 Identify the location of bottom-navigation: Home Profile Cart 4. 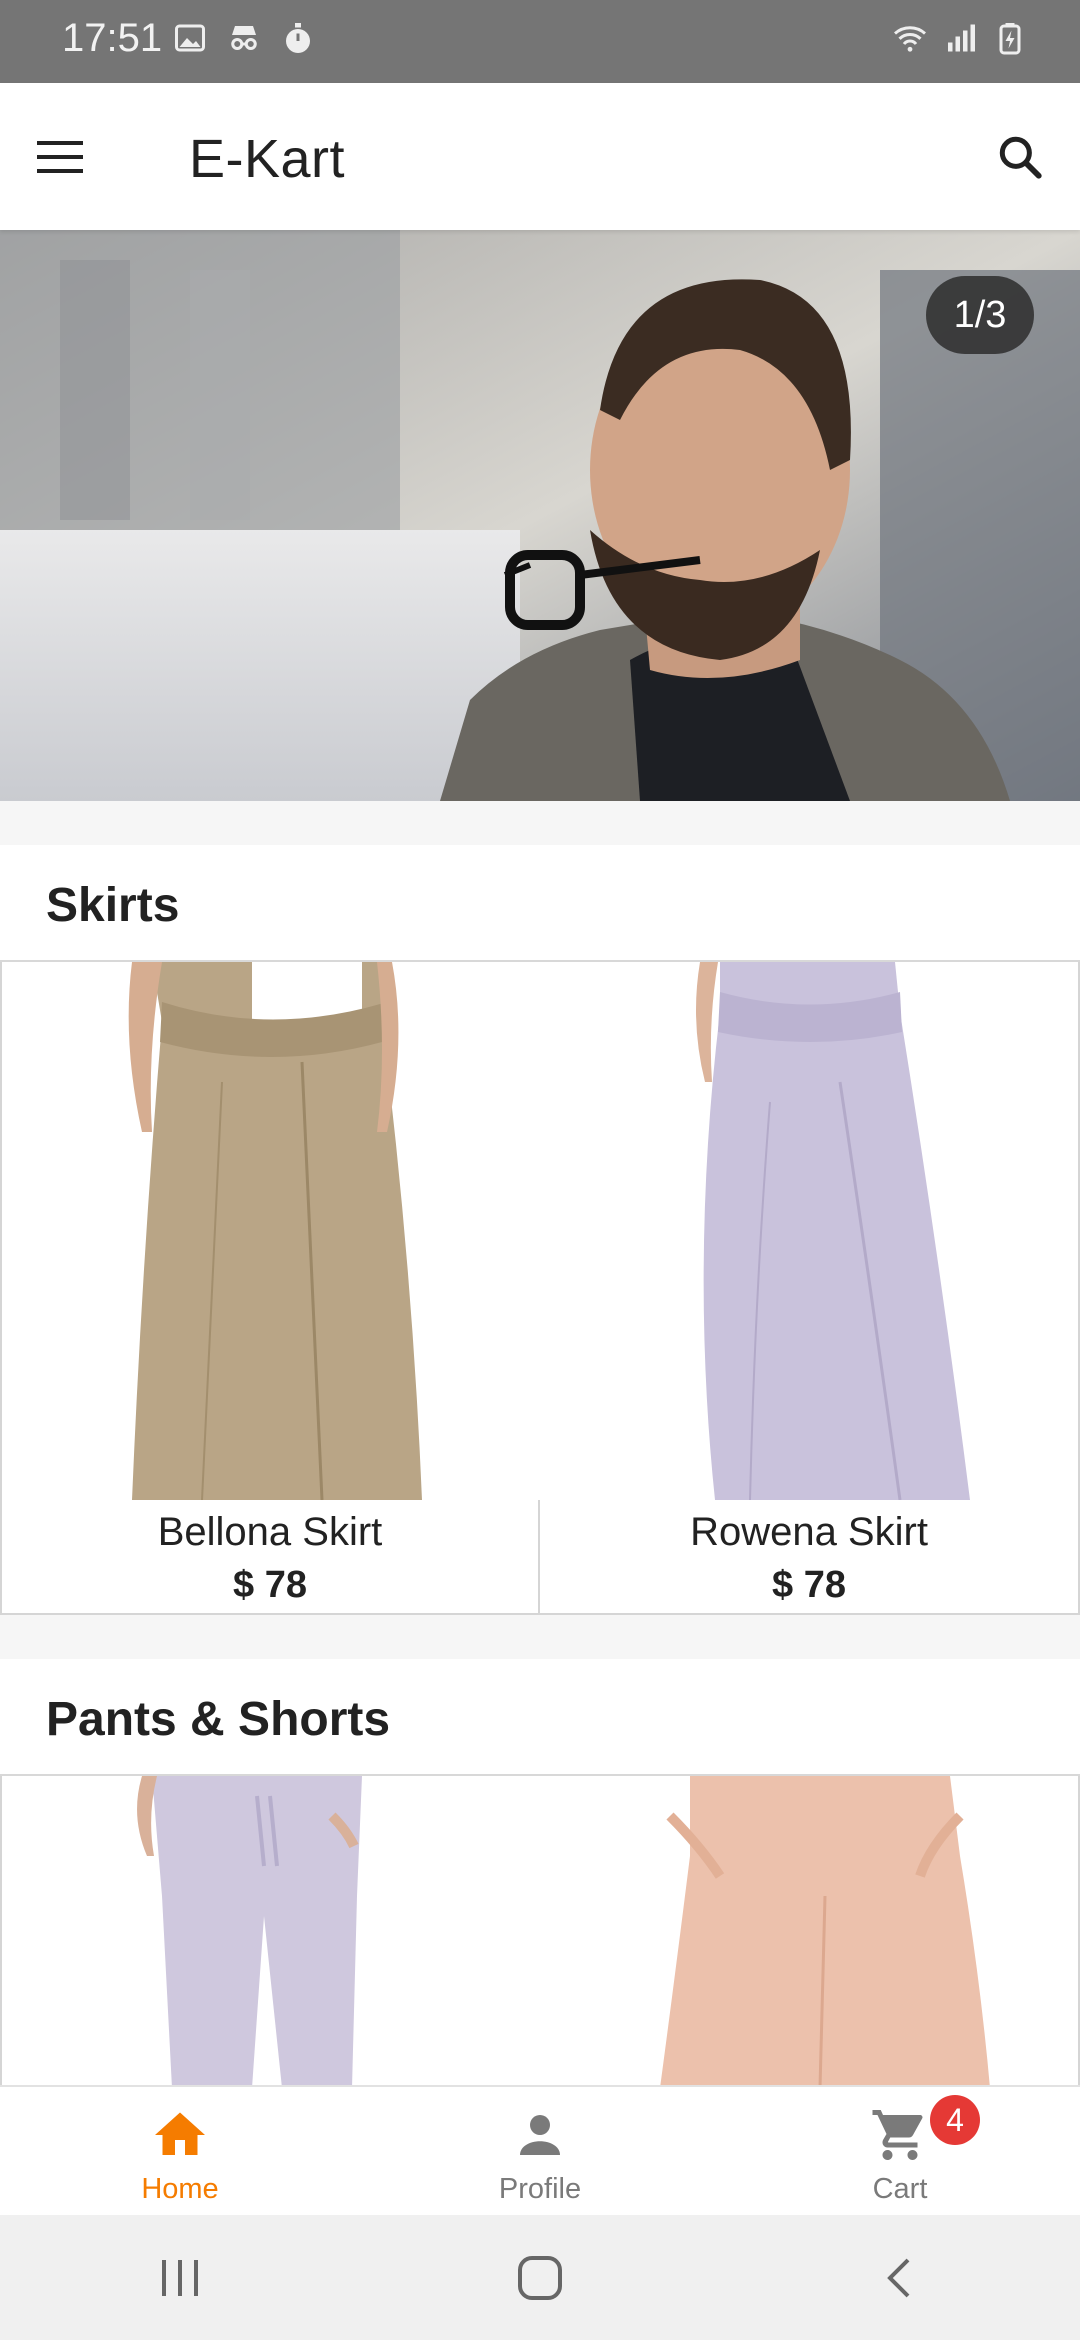
(540, 2150).